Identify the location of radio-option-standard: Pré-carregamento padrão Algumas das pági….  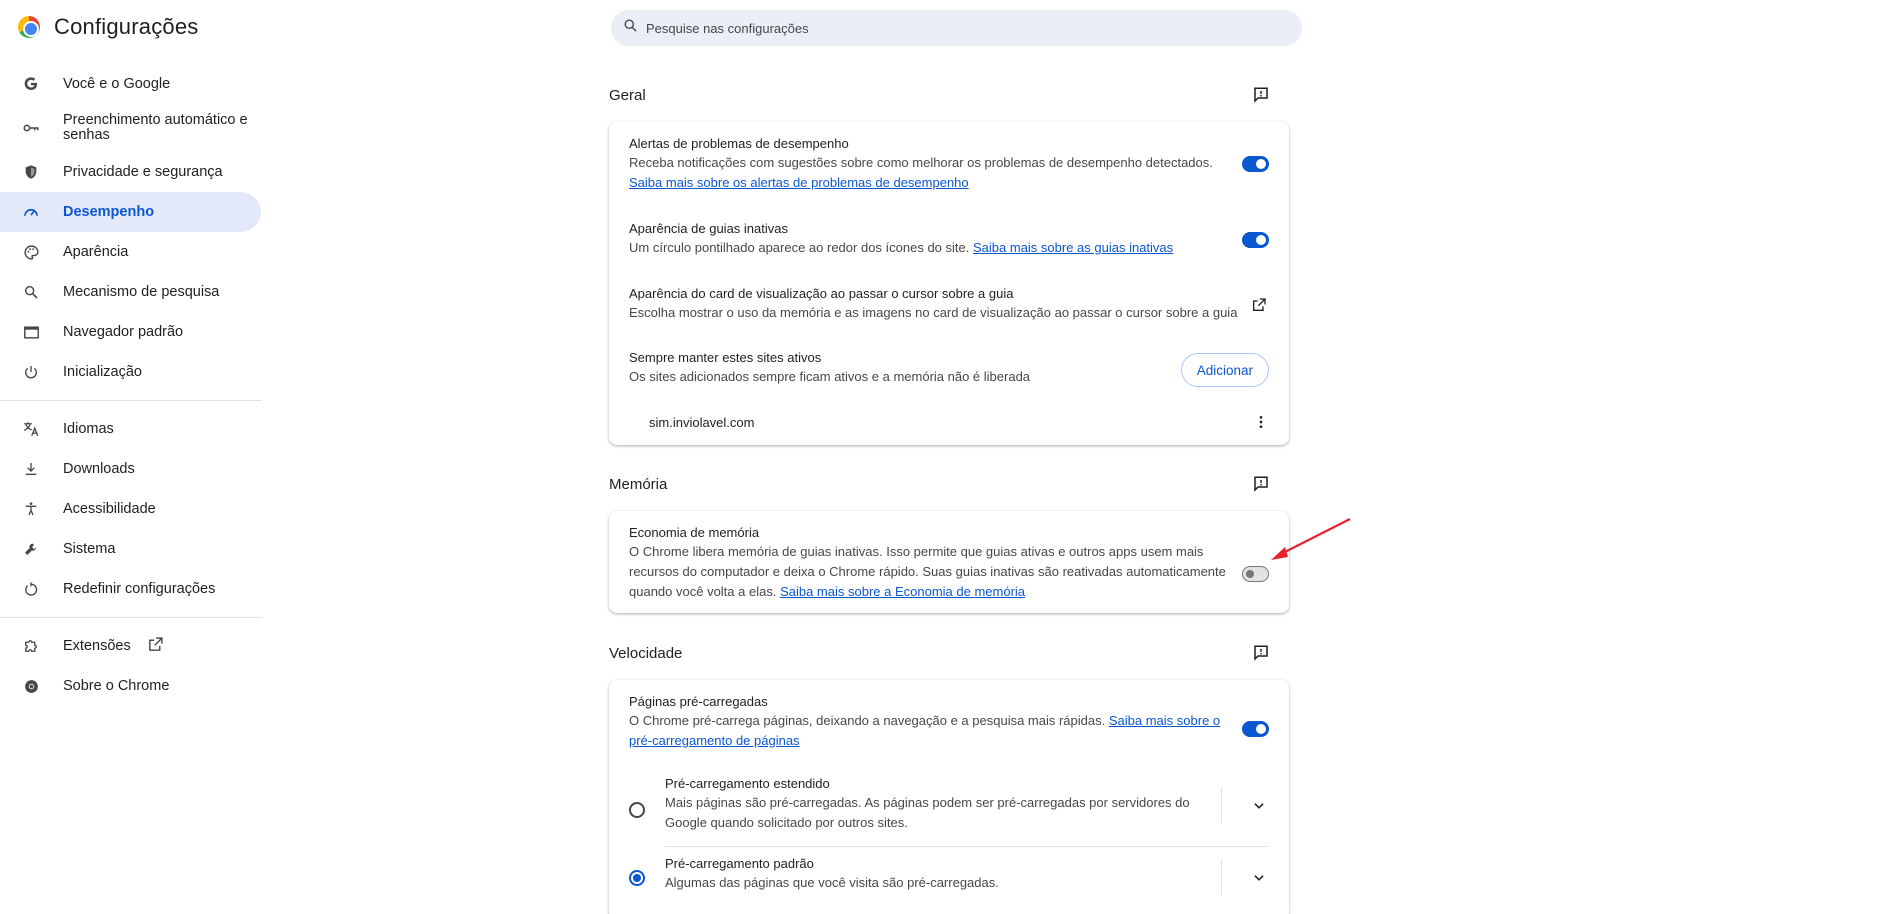
(949, 877).